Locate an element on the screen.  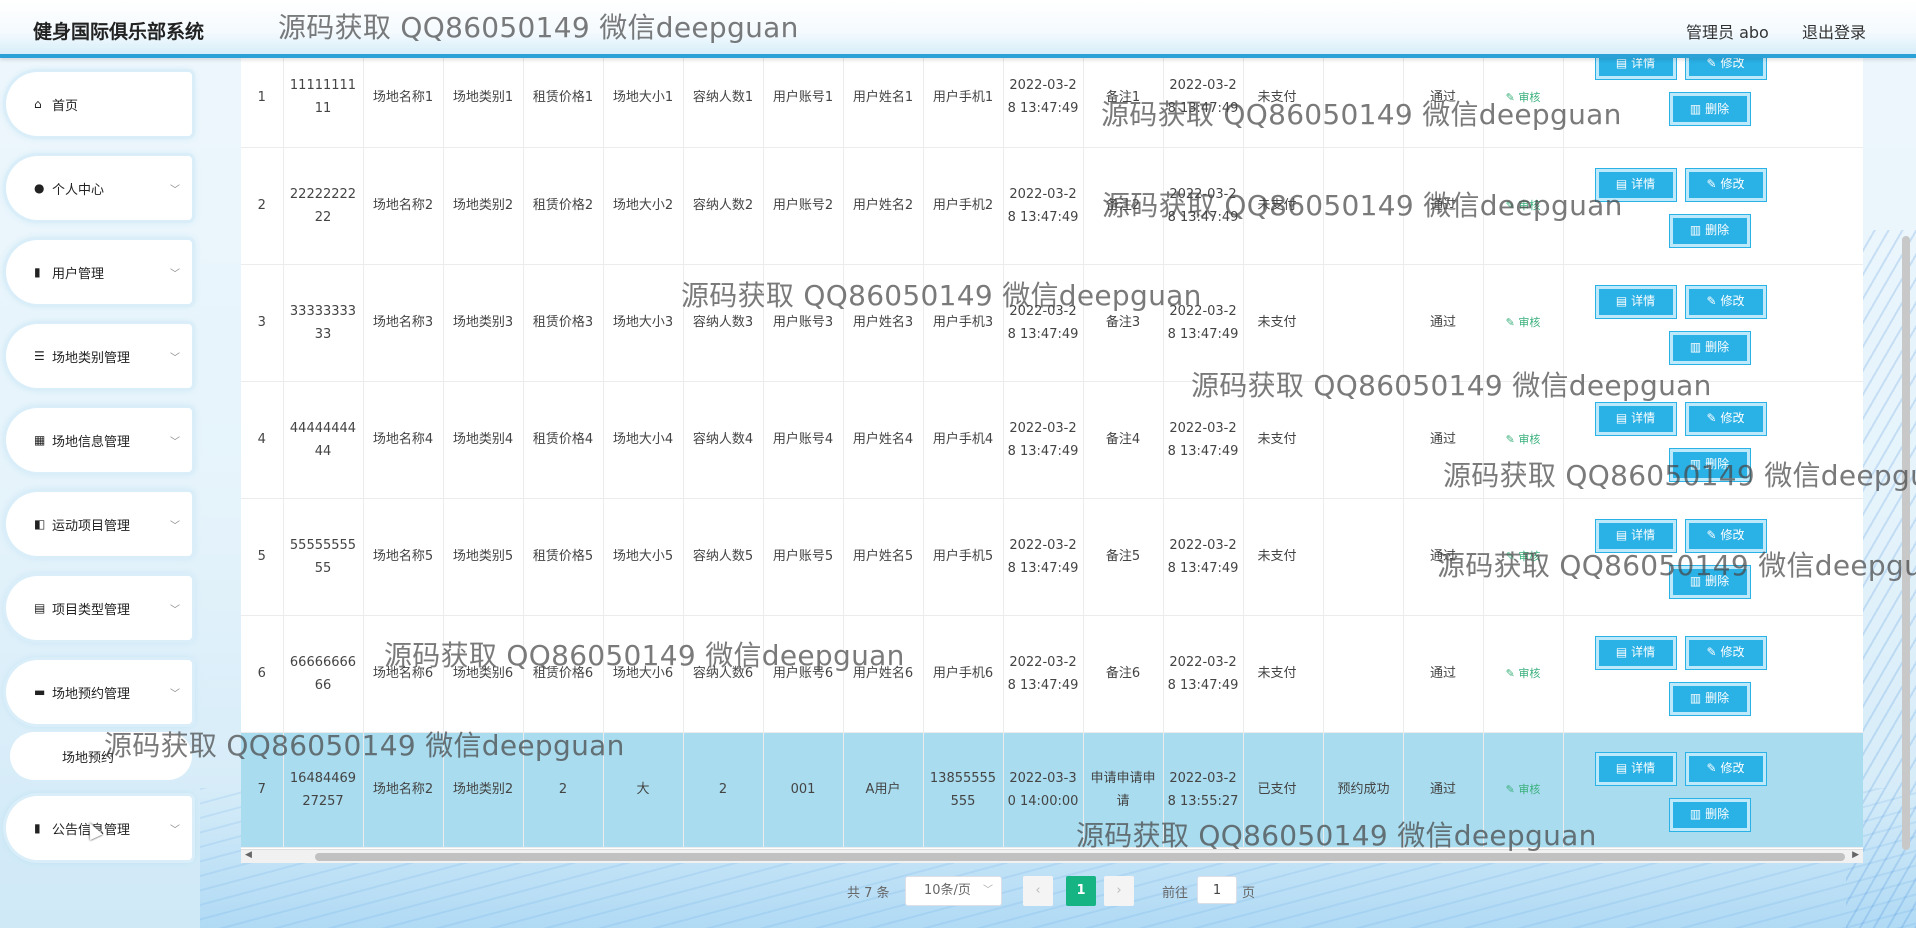
sidebar-item-venue-category: ☰ 场地类别管理 ﹀ is located at coordinates (99, 356).